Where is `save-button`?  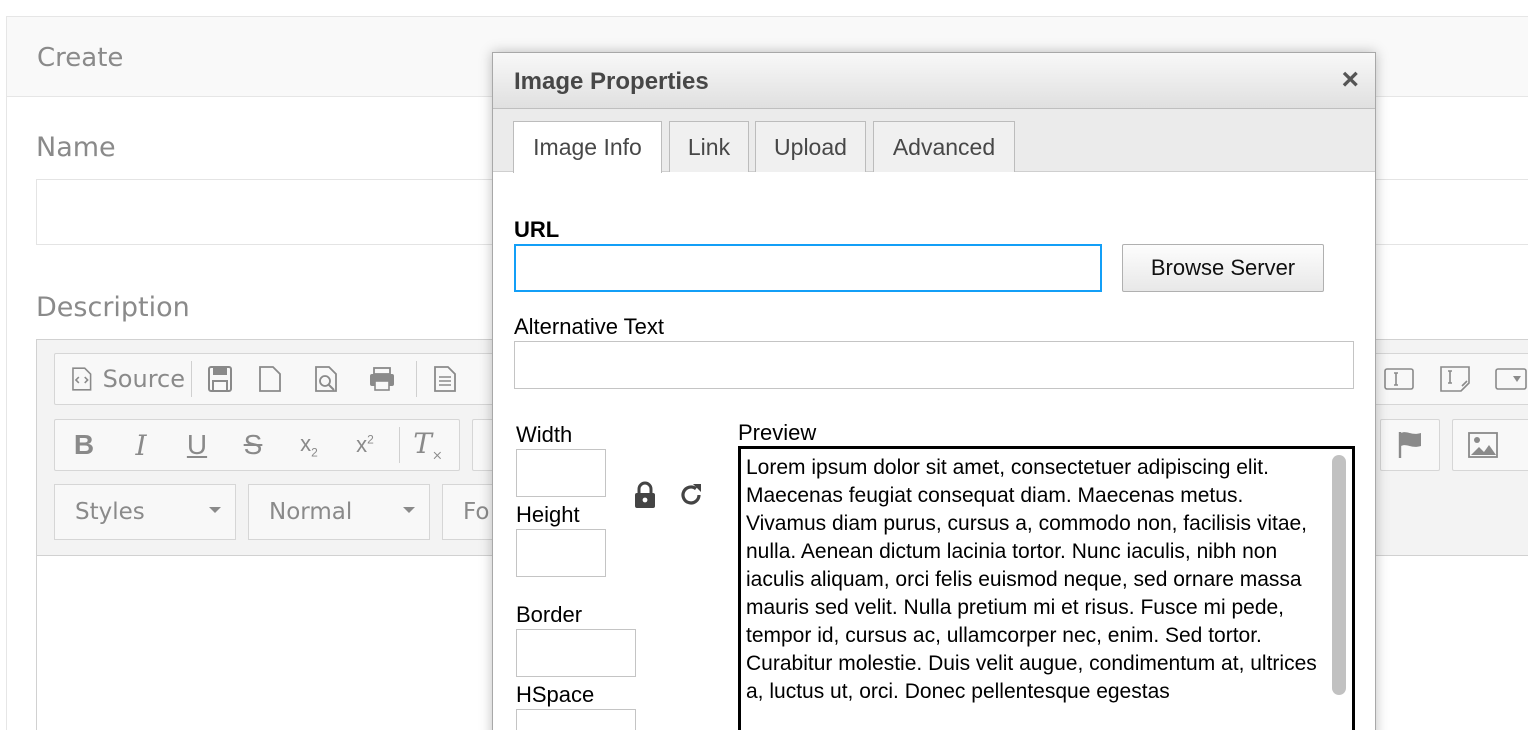
save-button is located at coordinates (220, 379).